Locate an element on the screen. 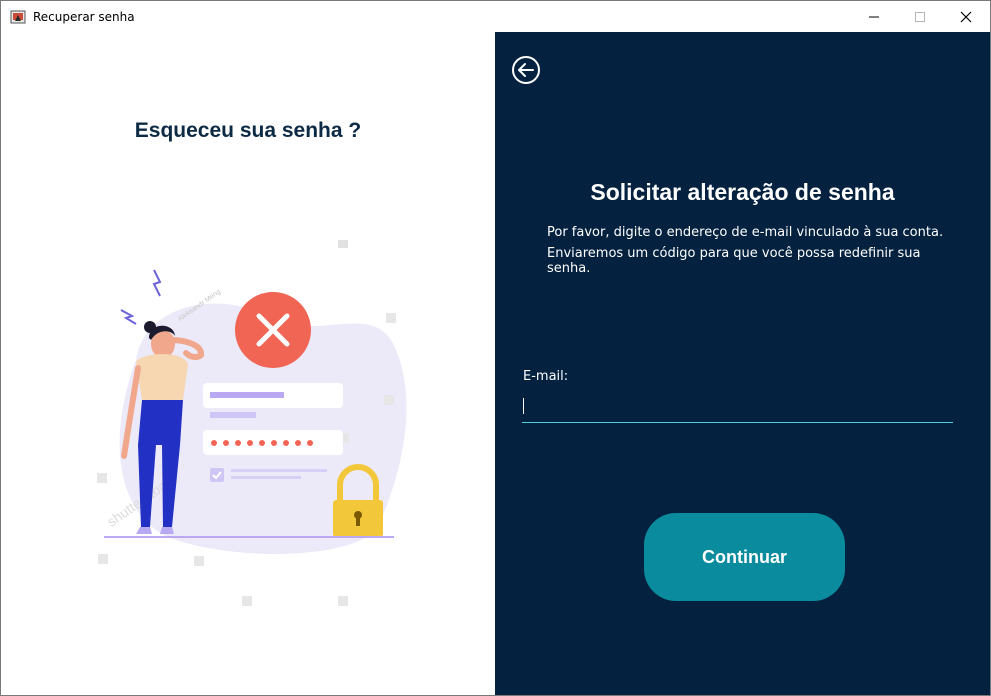 The width and height of the screenshot is (991, 696). request-change-heading: Solicitar alteração de senha is located at coordinates (742, 192).